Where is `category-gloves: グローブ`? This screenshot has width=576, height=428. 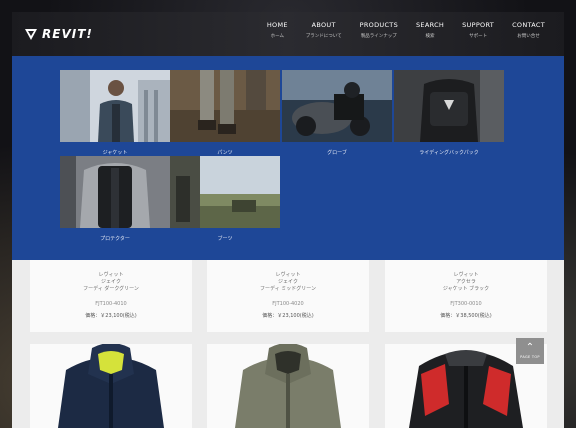 category-gloves: グローブ is located at coordinates (337, 113).